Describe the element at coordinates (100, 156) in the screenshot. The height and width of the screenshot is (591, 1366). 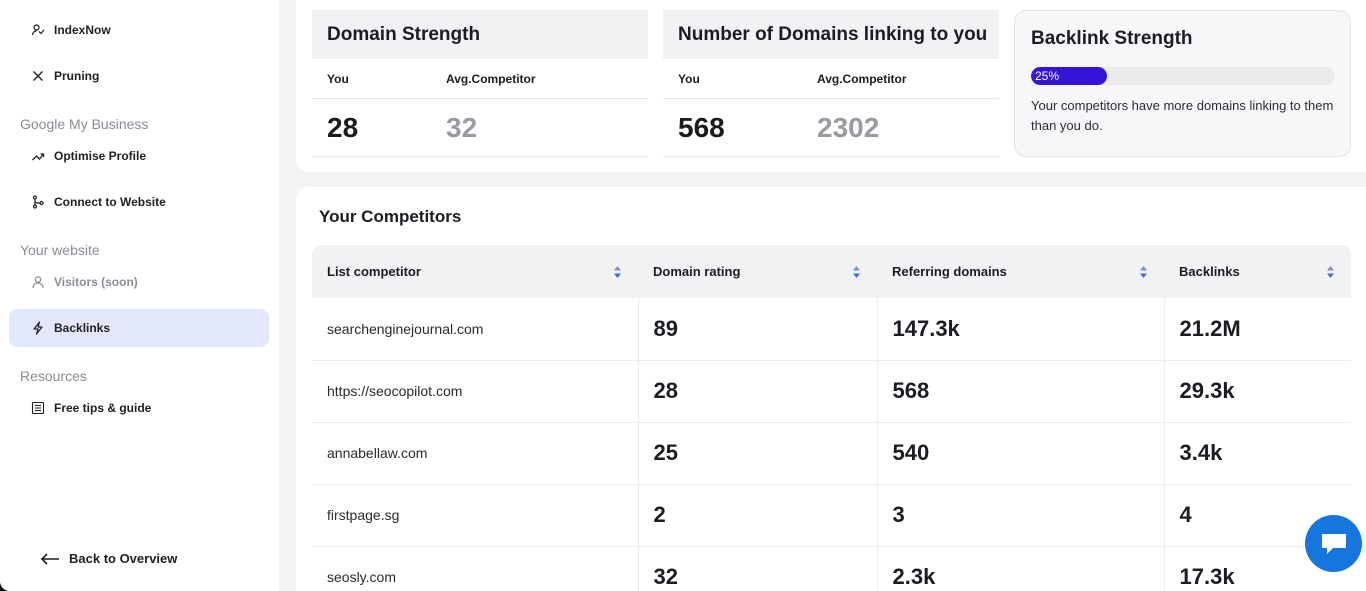
I see `sidebar-item-label: Optimise Profile` at that location.